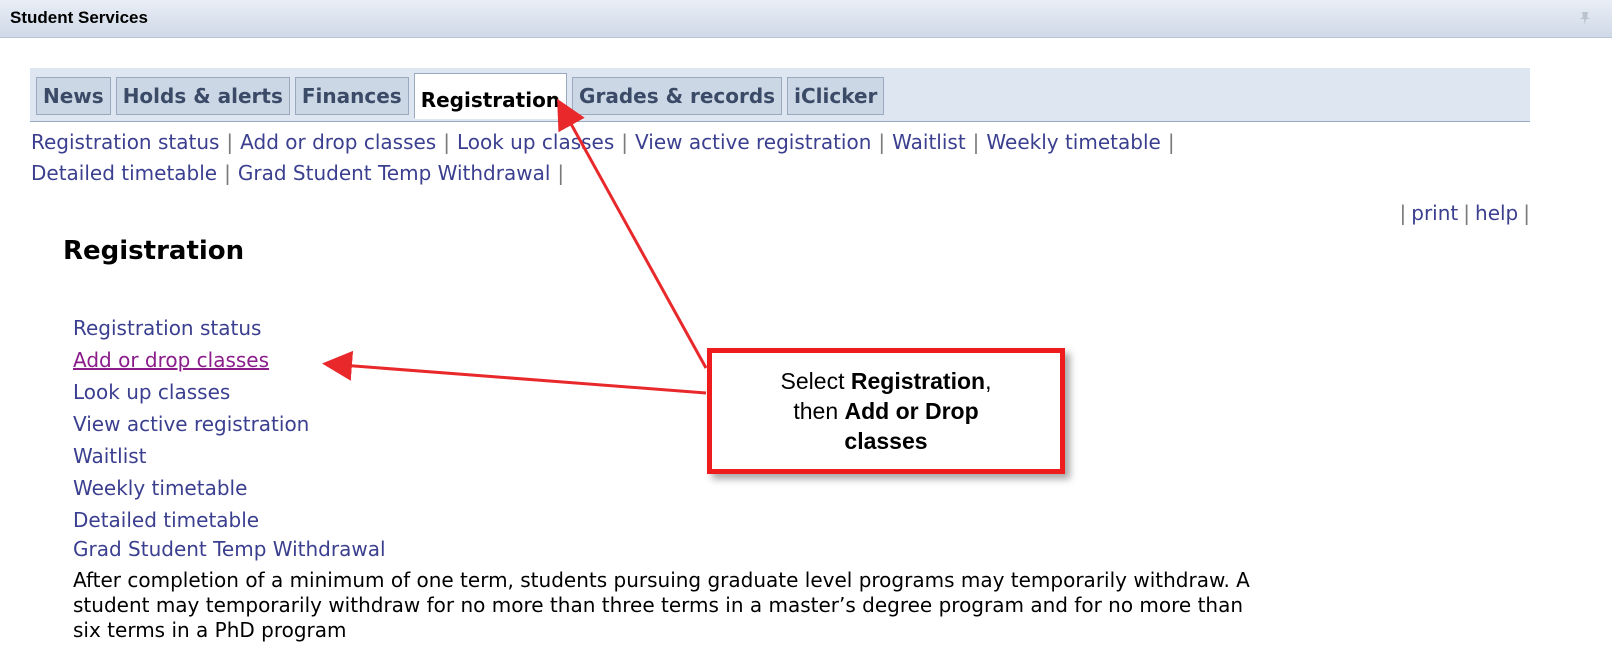 This screenshot has width=1612, height=653. I want to click on subnav-grad-temp-withdrawal: Grad Student Temp Withdrawal, so click(394, 173).